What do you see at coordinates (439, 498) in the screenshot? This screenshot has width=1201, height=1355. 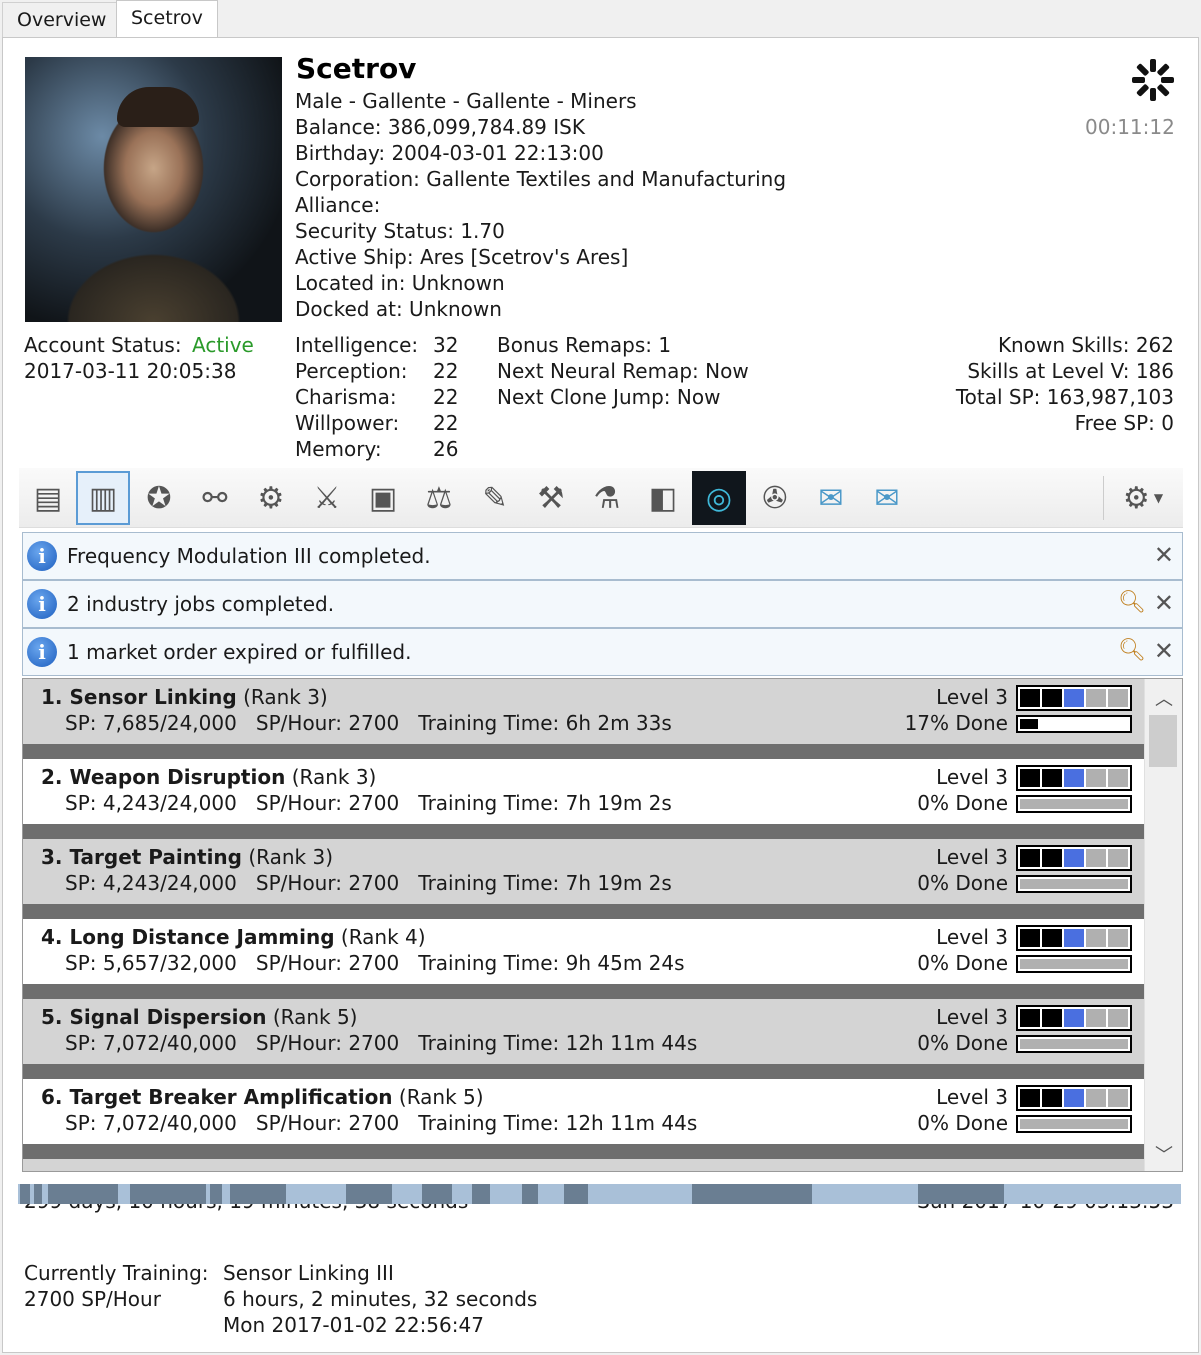 I see `market-orders-icon: ⚖` at bounding box center [439, 498].